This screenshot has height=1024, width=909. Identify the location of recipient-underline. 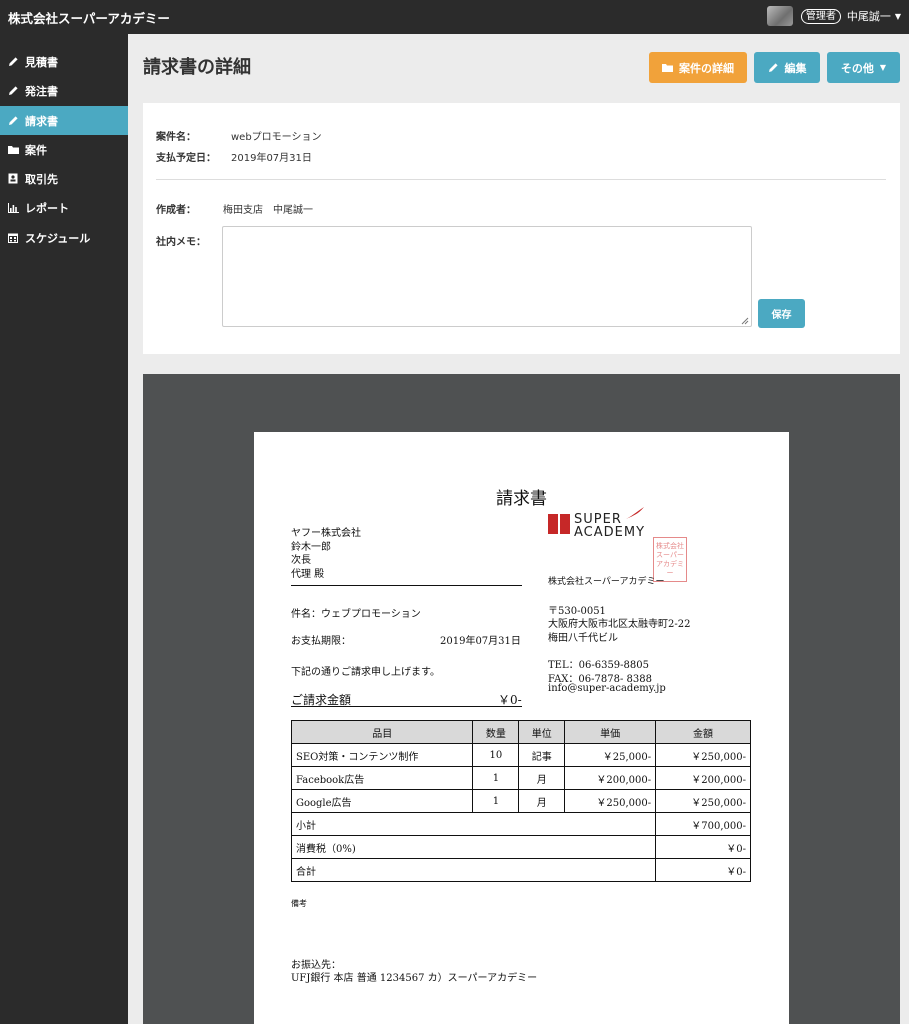
(406, 585).